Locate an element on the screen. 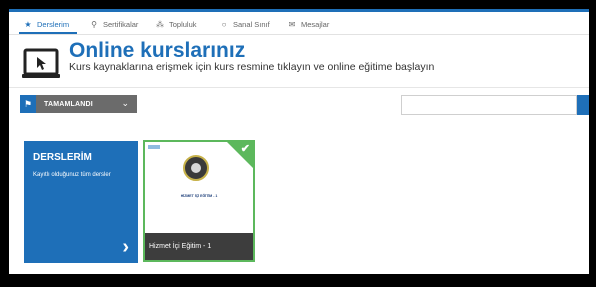 The height and width of the screenshot is (287, 596). institution-seal-icon is located at coordinates (196, 168).